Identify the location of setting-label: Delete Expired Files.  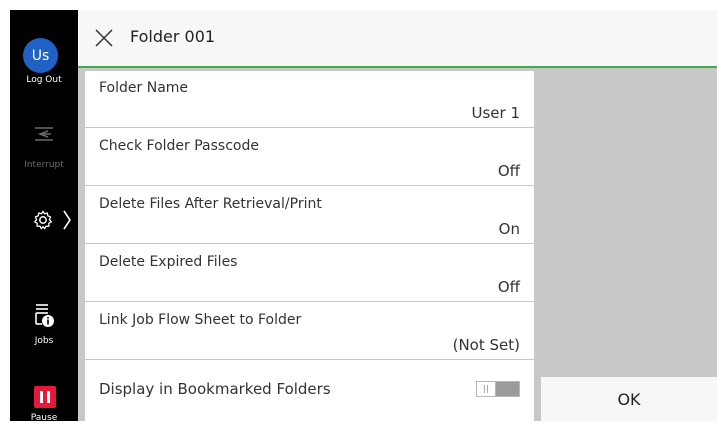
(168, 262).